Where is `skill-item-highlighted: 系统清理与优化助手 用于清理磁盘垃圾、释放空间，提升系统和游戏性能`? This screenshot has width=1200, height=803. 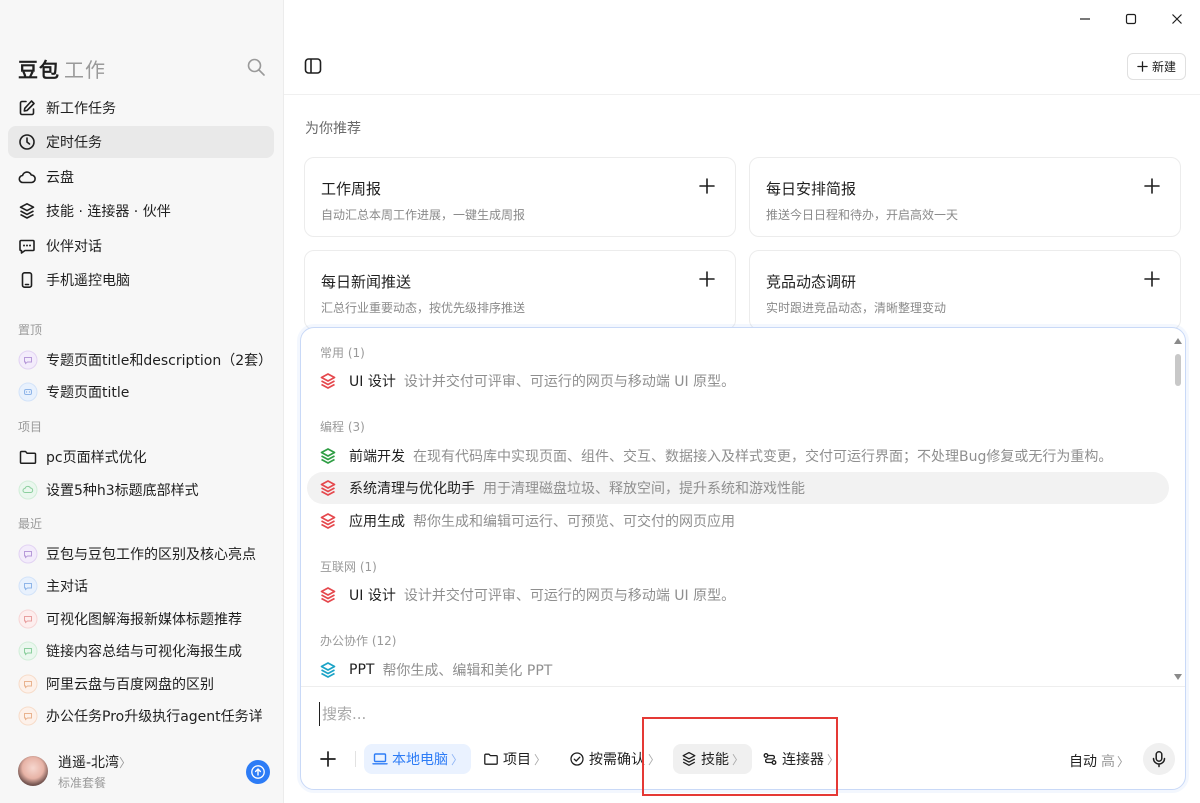 skill-item-highlighted: 系统清理与优化助手 用于清理磁盘垃圾、释放空间，提升系统和游戏性能 is located at coordinates (738, 488).